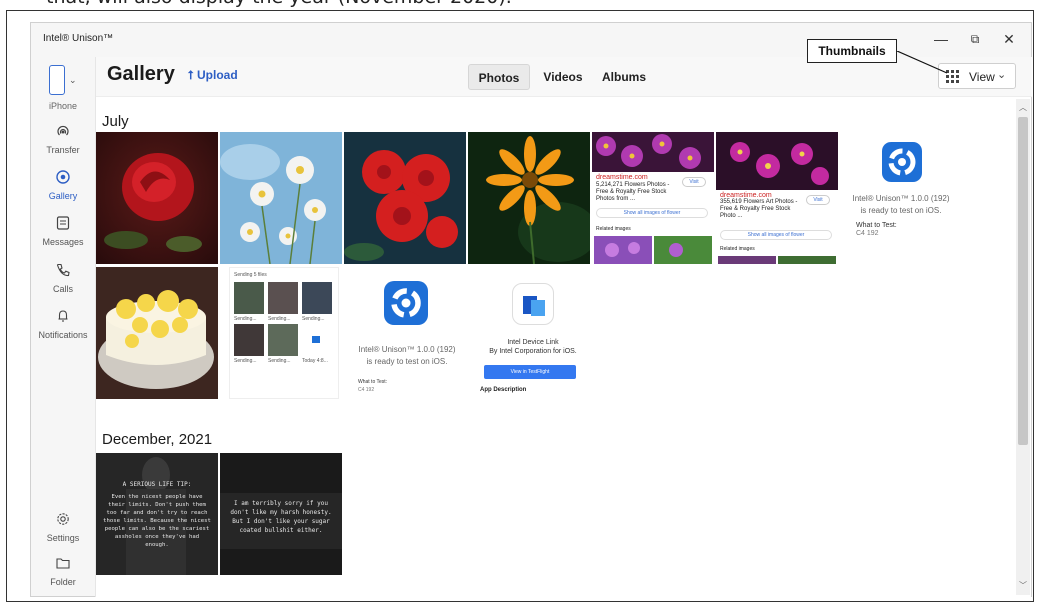  I want to click on messages-icon, so click(63, 225).